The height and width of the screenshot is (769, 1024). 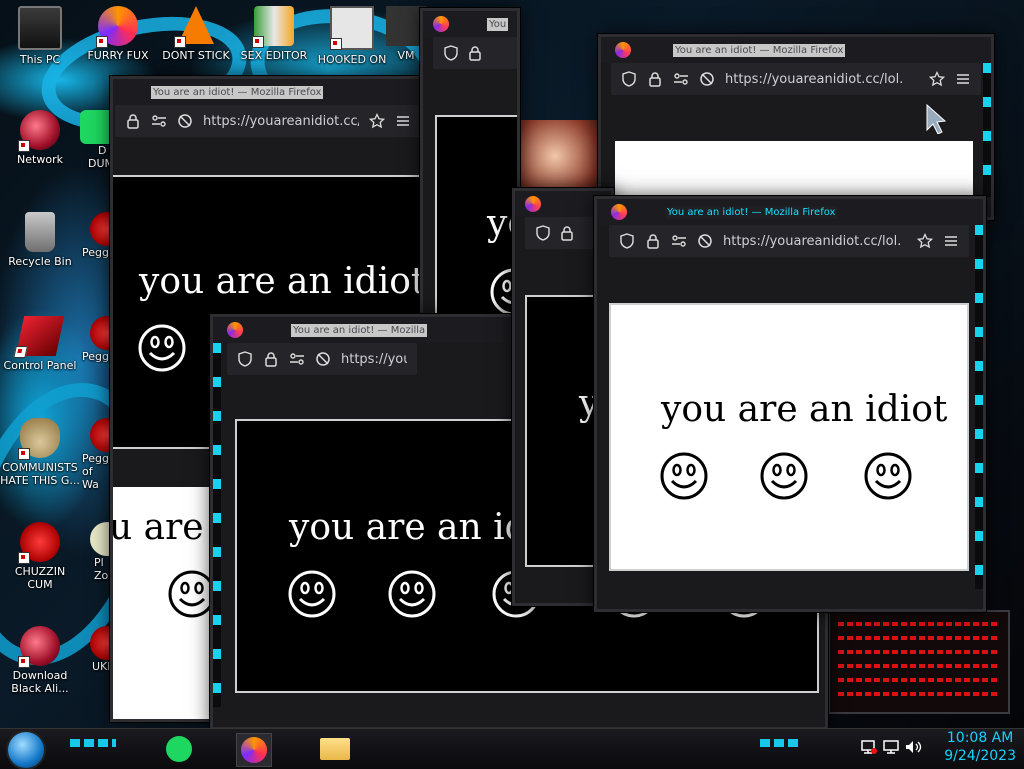 I want to click on start-button, so click(x=26, y=750).